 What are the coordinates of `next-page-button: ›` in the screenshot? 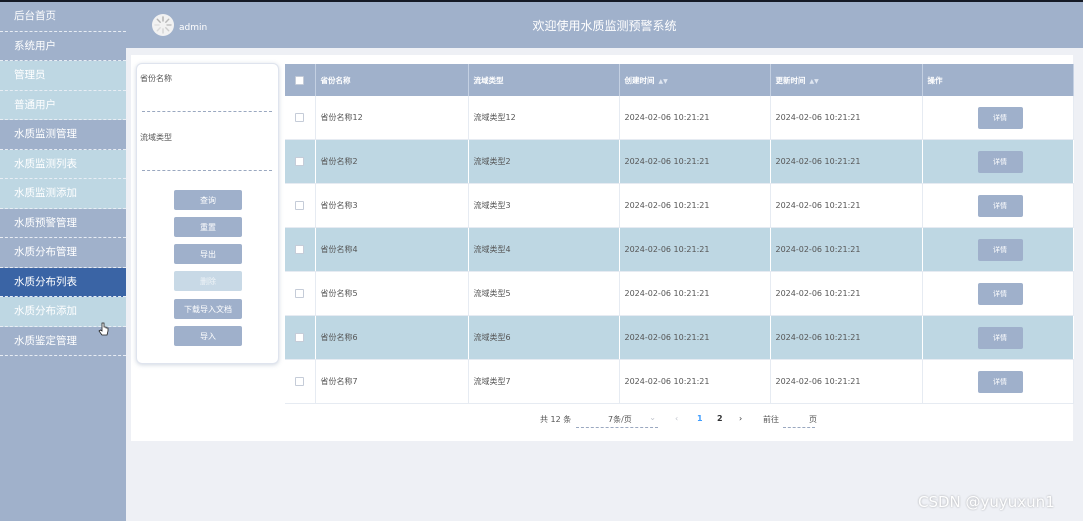 It's located at (740, 418).